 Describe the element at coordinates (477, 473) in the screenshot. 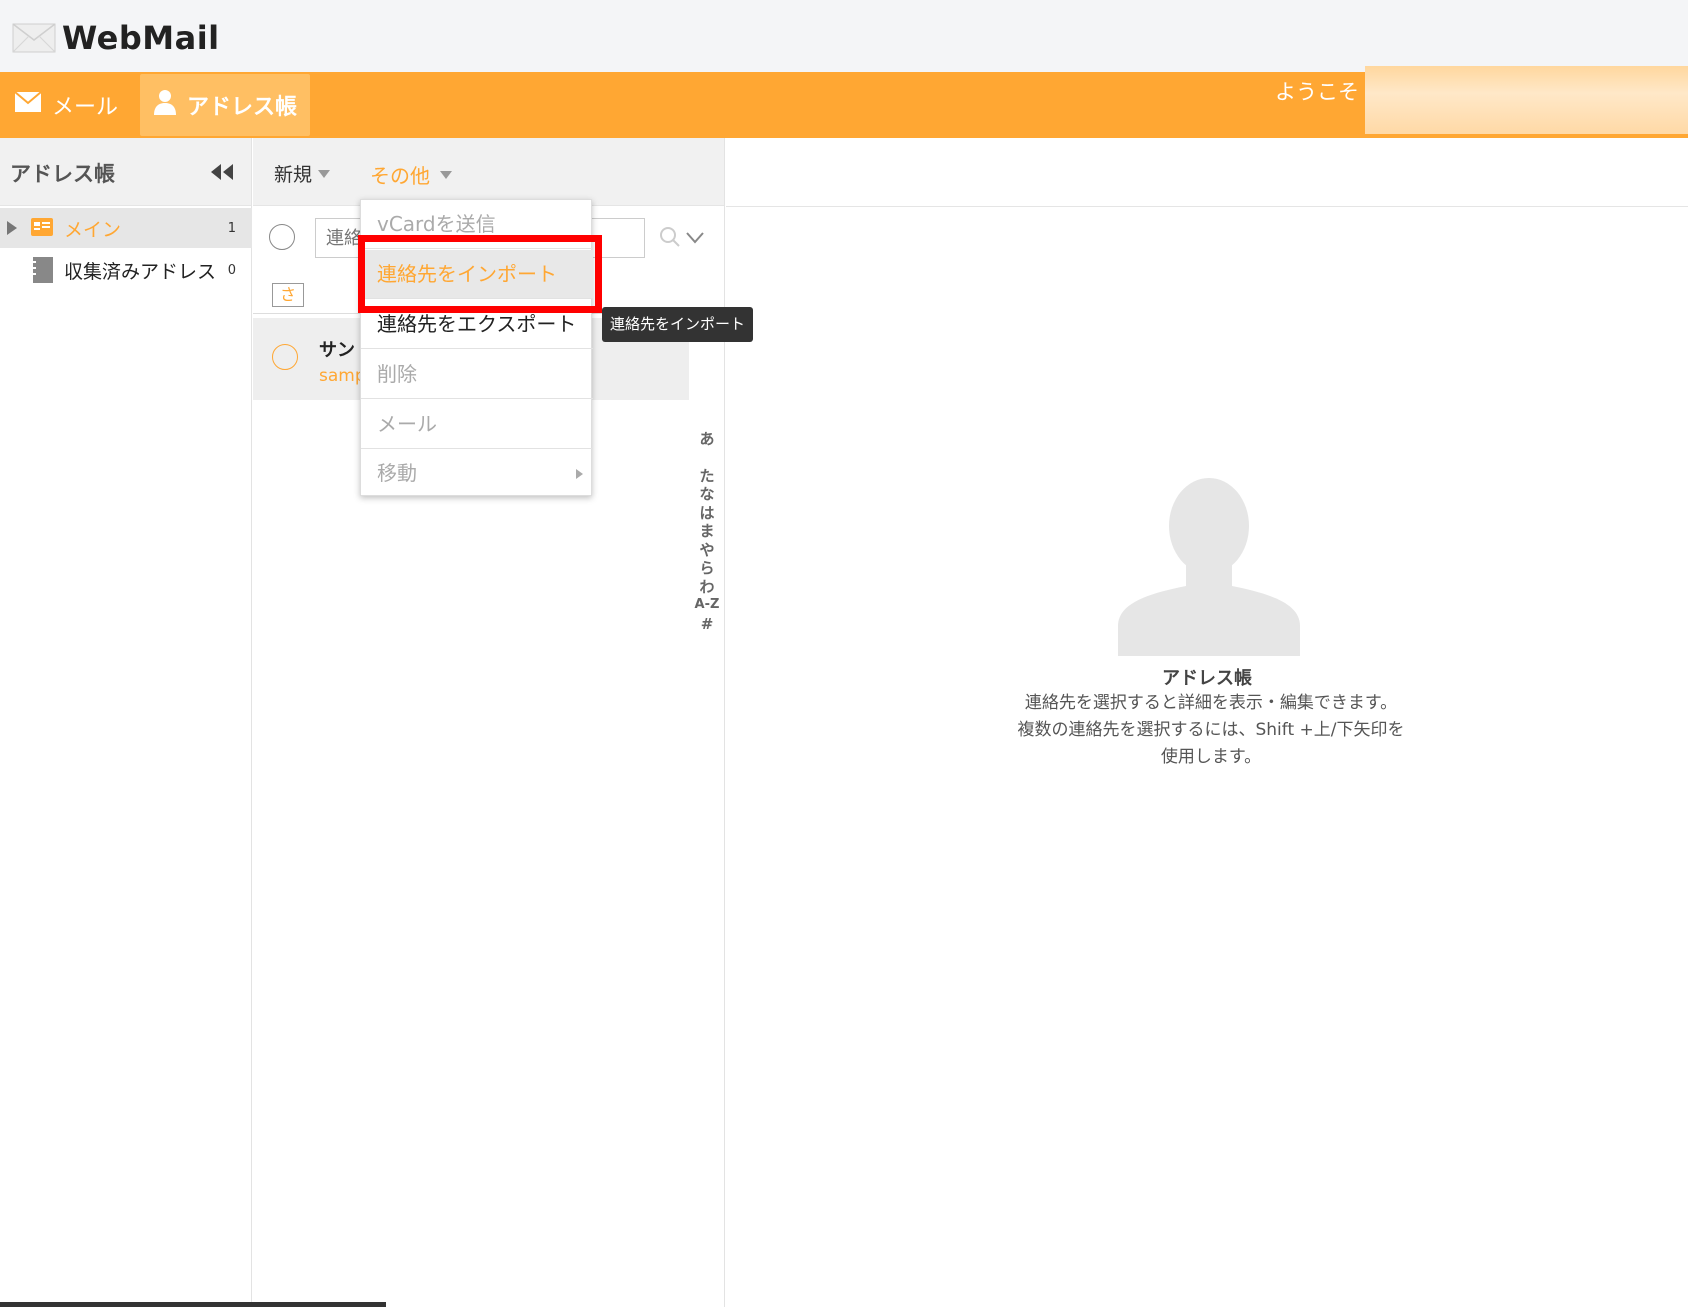

I see `menu-item-move: 移動` at that location.